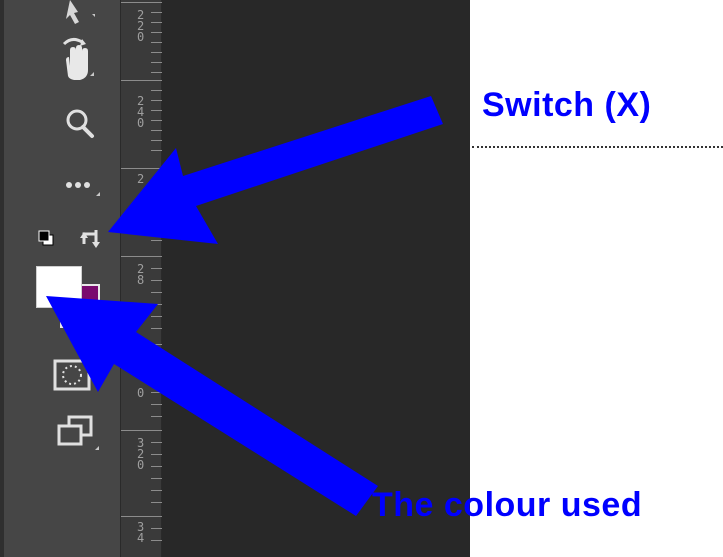 The height and width of the screenshot is (557, 723). Describe the element at coordinates (275, 170) in the screenshot. I see `switch-arrow-icon` at that location.